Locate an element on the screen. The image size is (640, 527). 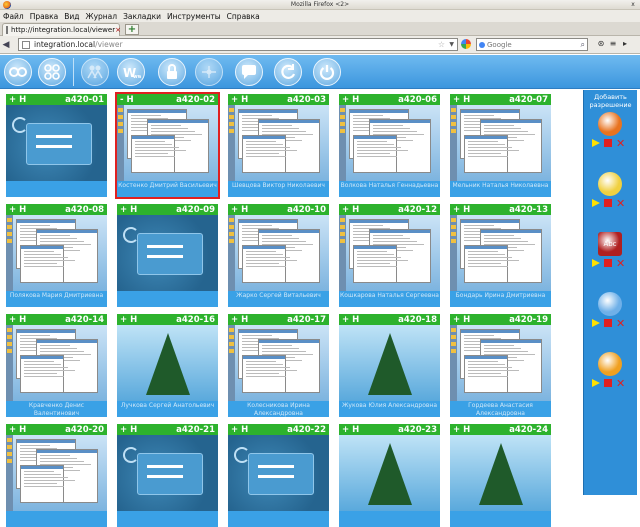
dots-icon is located at coordinates (209, 72).